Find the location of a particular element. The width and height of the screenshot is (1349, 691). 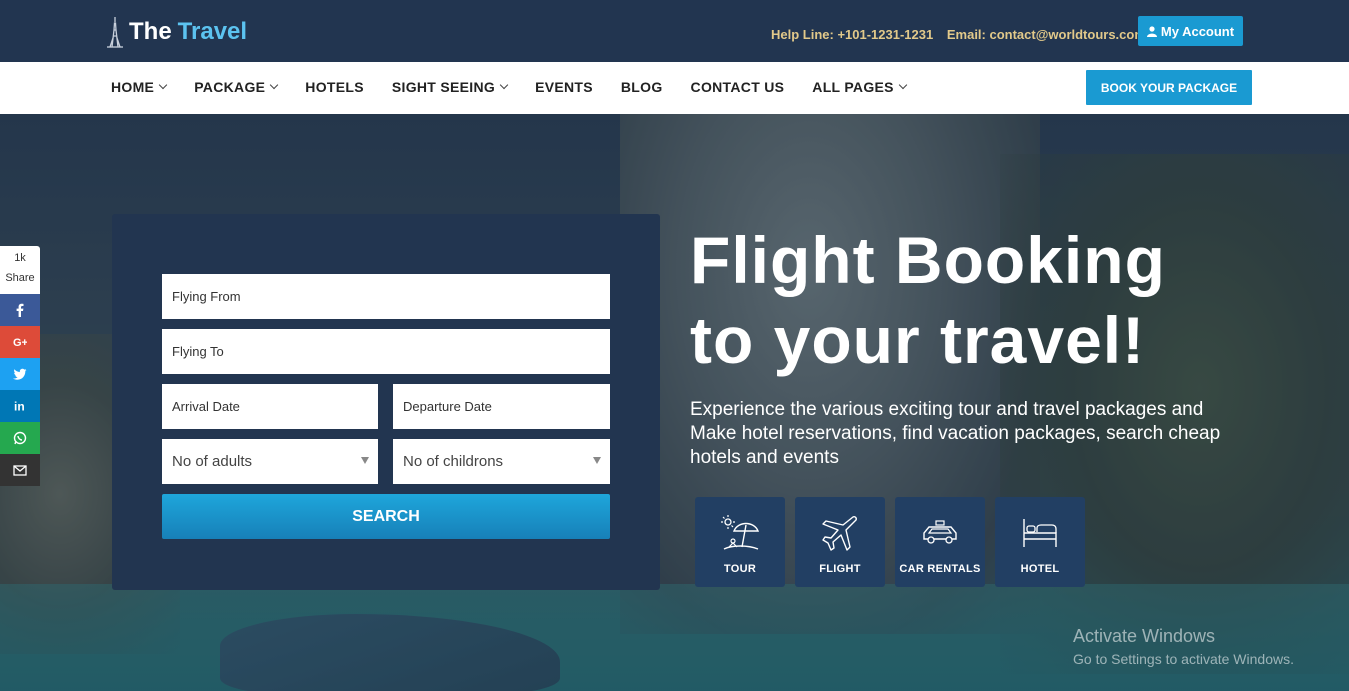

departure-date-input: Departure Date is located at coordinates (501, 406).